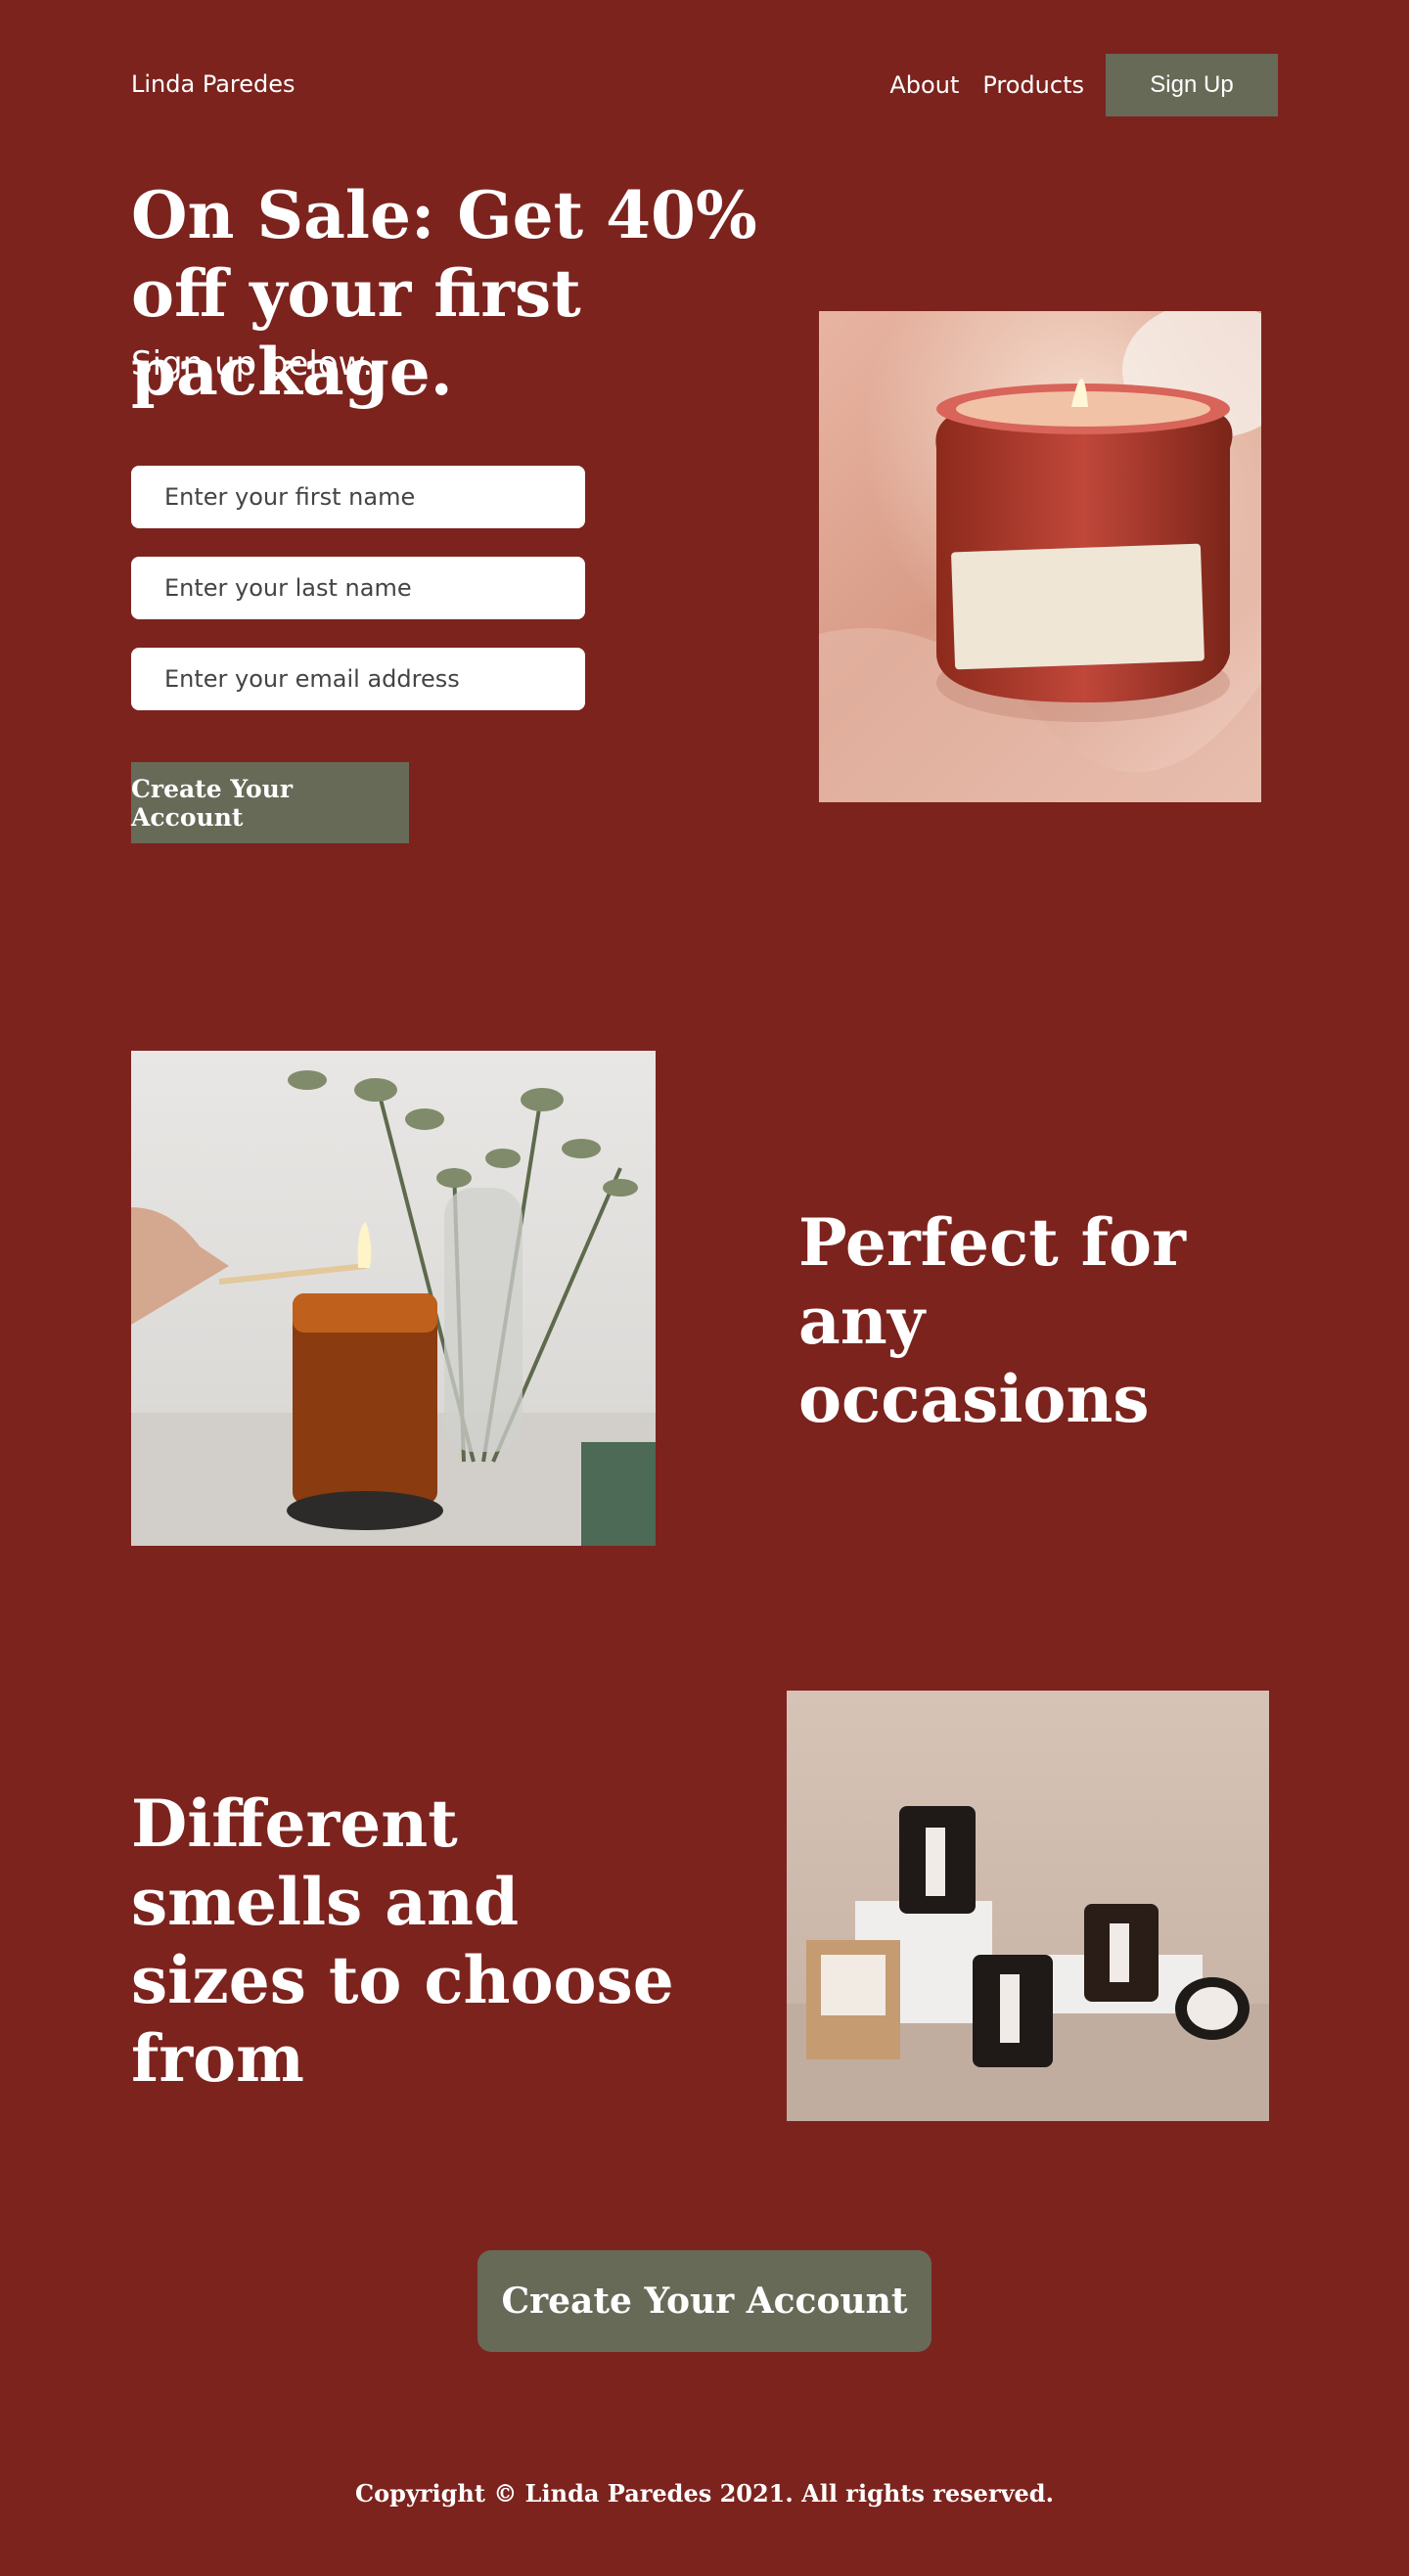  I want to click on last-name-input: Enter your last name, so click(358, 588).